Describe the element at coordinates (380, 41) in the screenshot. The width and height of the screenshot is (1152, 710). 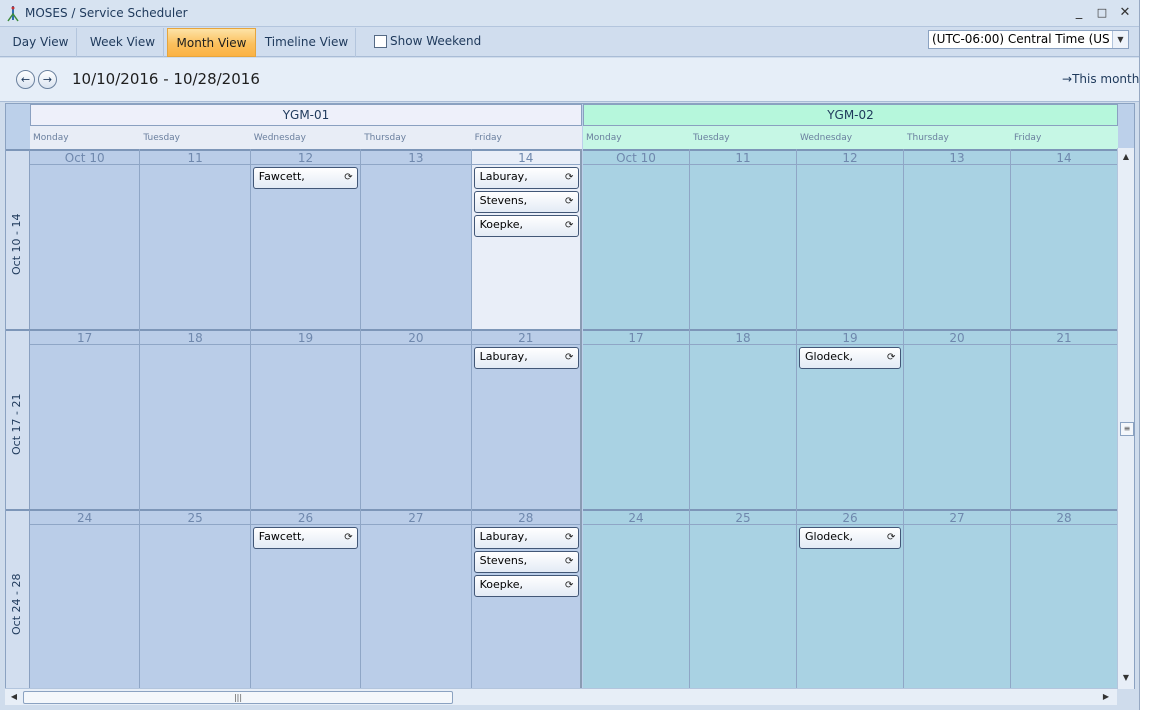
I see `show-weekend-checkbox` at that location.